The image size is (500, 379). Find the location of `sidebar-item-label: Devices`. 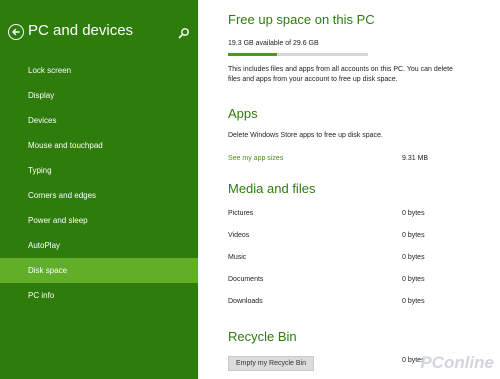

sidebar-item-label: Devices is located at coordinates (42, 120).